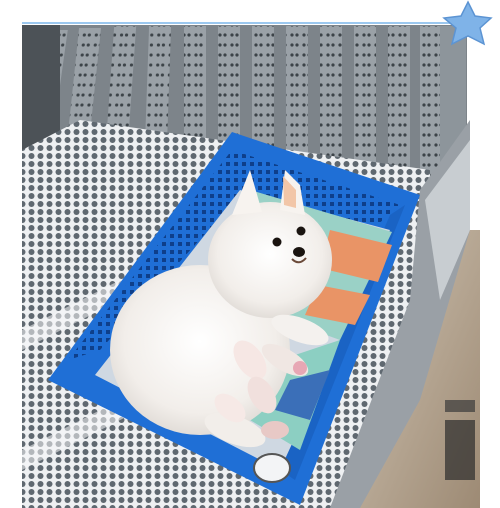  I want to click on dog-nose, so click(299, 252).